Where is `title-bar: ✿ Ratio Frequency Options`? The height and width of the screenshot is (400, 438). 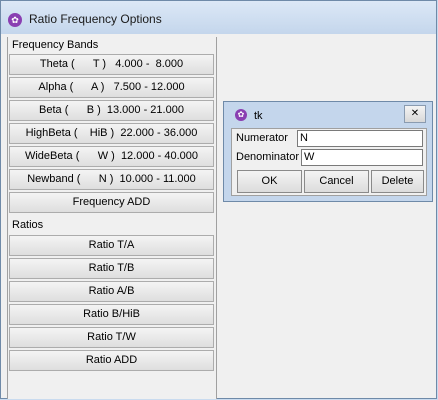 title-bar: ✿ Ratio Frequency Options is located at coordinates (218, 17).